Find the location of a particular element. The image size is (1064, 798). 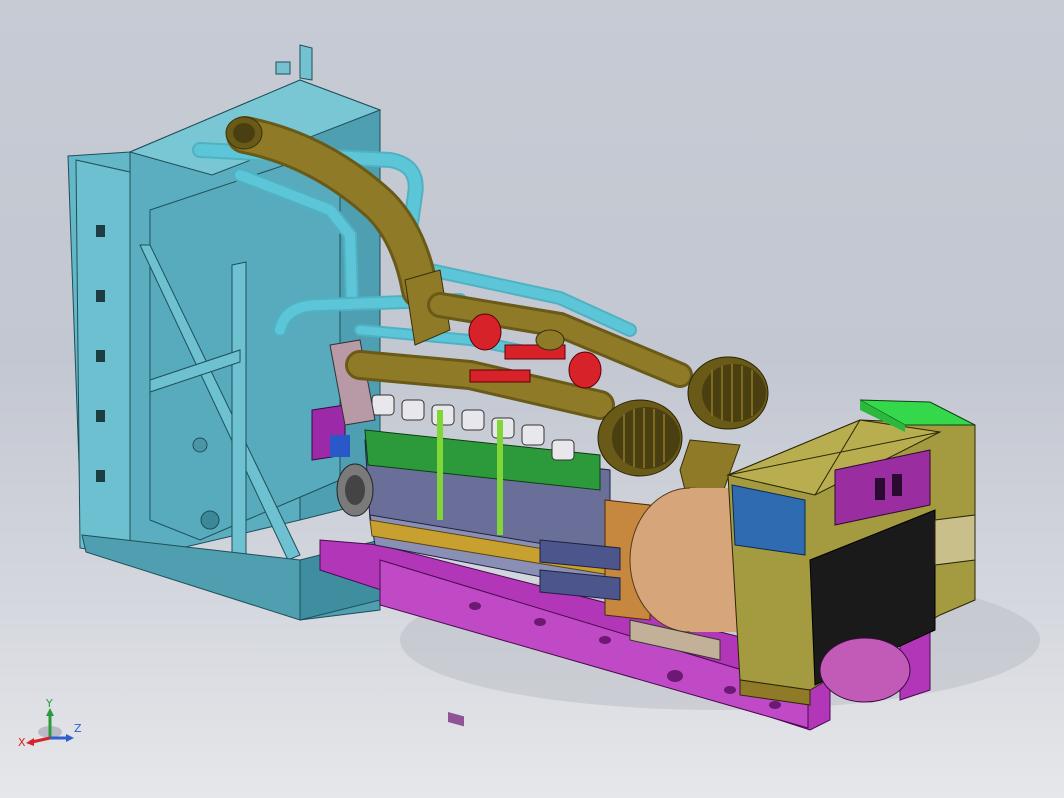

x-axis-arrow is located at coordinates (41, 740).